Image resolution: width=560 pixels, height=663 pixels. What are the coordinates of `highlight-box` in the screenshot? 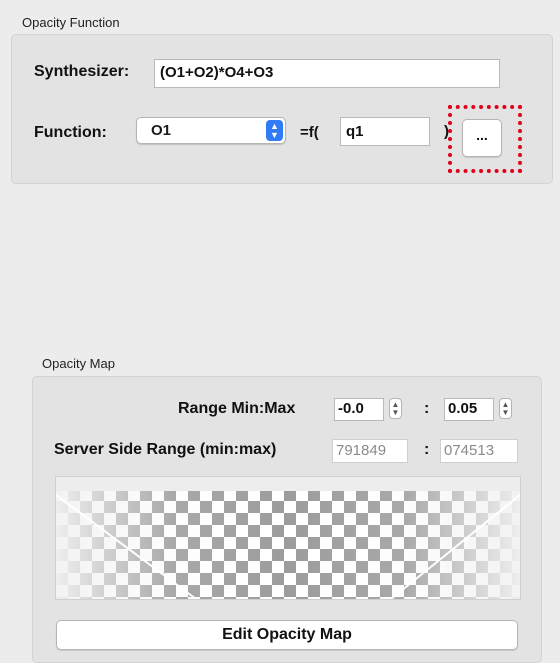 It's located at (485, 139).